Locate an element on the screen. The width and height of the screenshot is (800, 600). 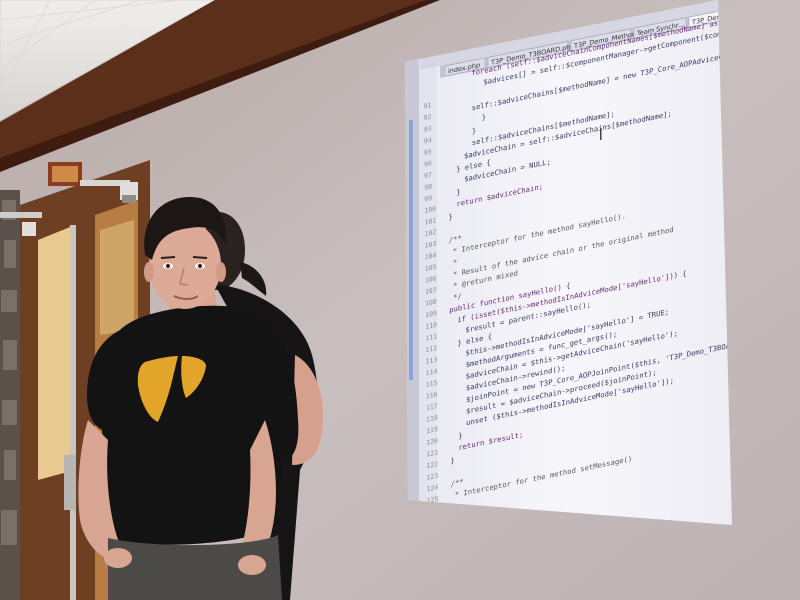
line-number: 97 is located at coordinates (428, 176).